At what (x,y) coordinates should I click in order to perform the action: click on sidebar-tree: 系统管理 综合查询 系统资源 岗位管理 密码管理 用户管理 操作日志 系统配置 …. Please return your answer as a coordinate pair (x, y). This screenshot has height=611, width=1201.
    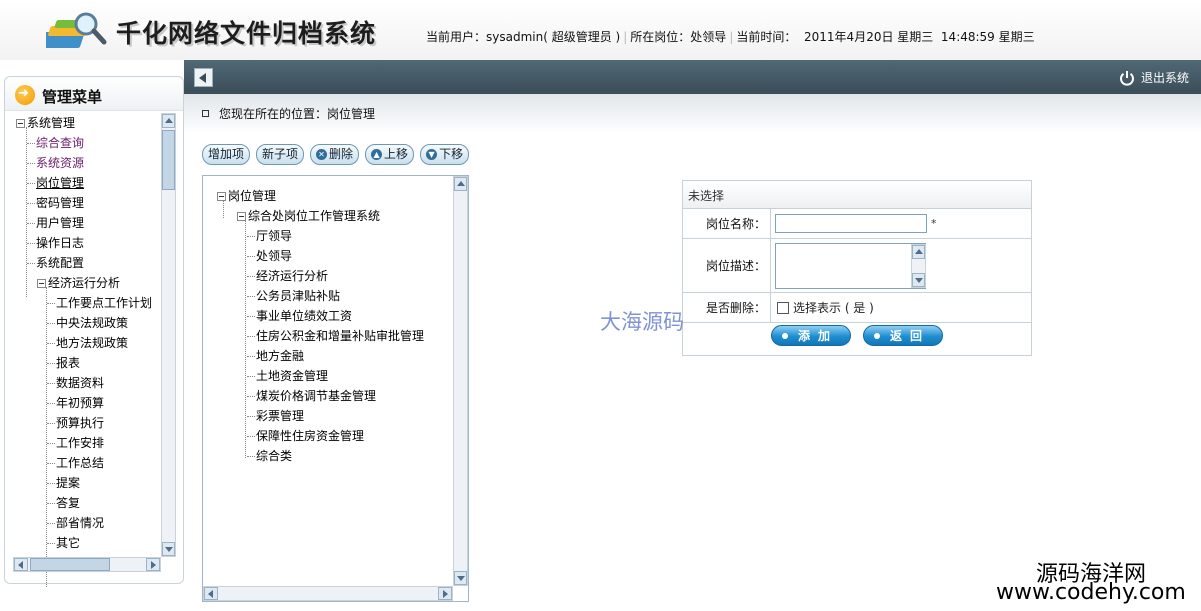
    Looking at the image, I should click on (87, 353).